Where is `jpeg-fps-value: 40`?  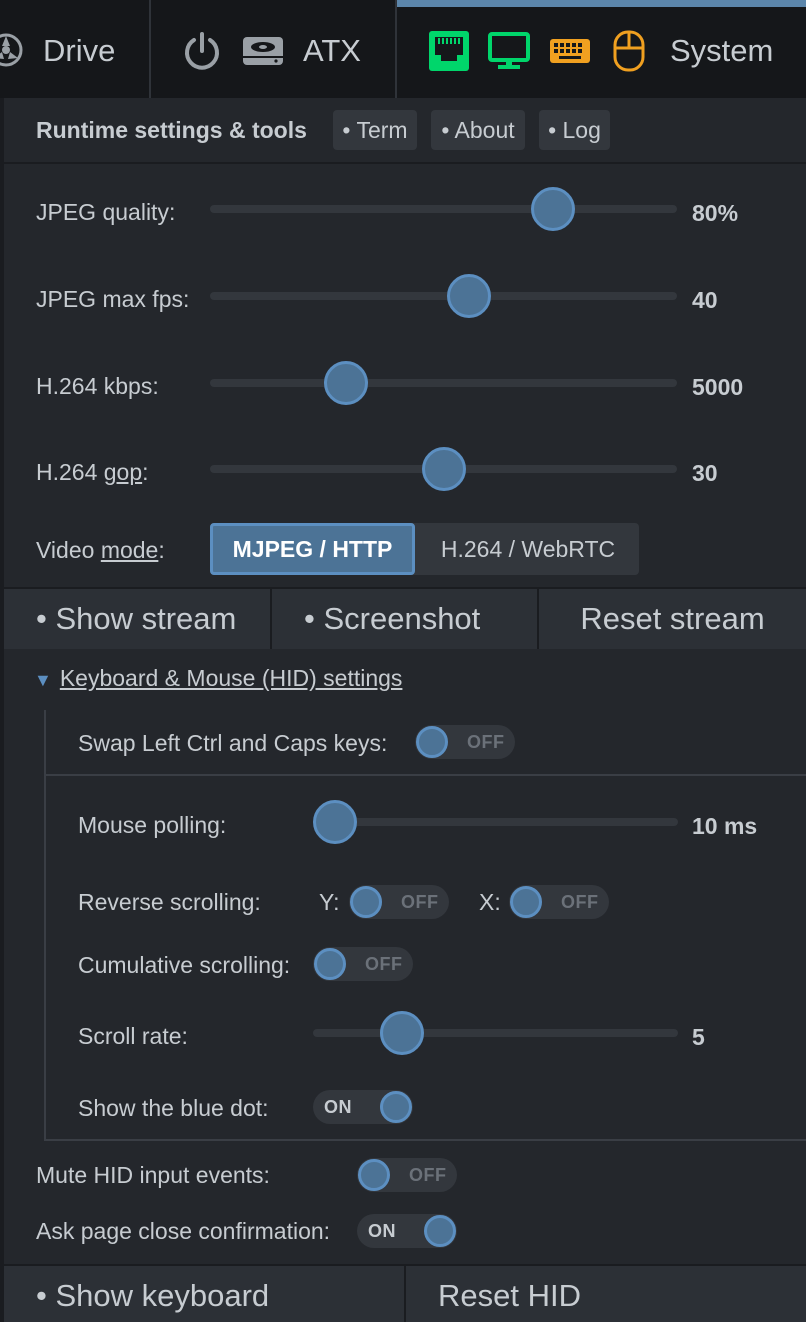
jpeg-fps-value: 40 is located at coordinates (705, 300).